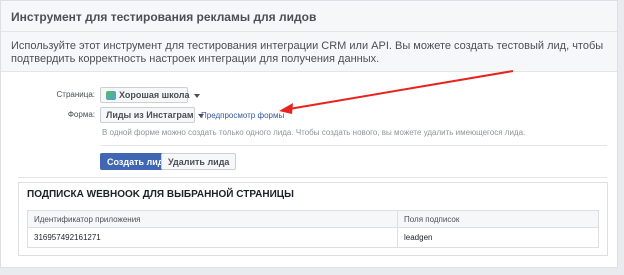  Describe the element at coordinates (196, 95) in the screenshot. I see `chevron-down-icon` at that location.